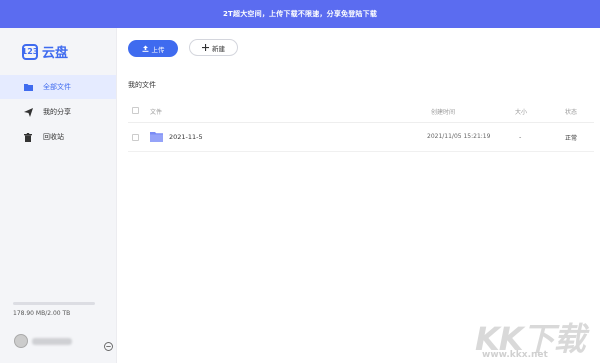 The height and width of the screenshot is (363, 600). I want to click on column-header-status: 状态, so click(571, 112).